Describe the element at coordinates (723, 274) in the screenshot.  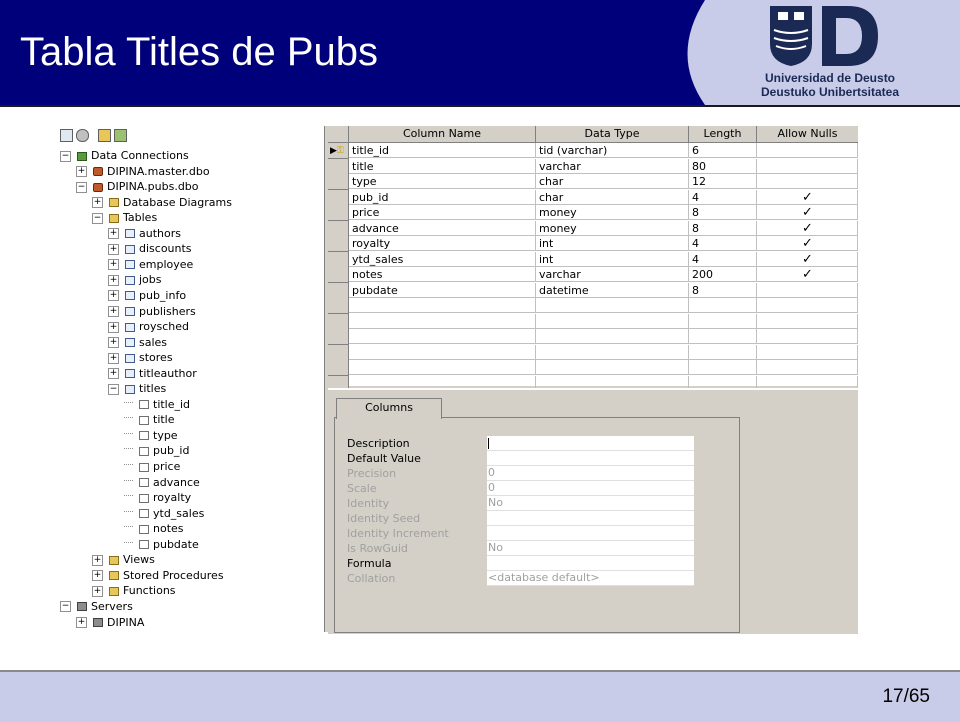
I see `cell-length: 200` at that location.